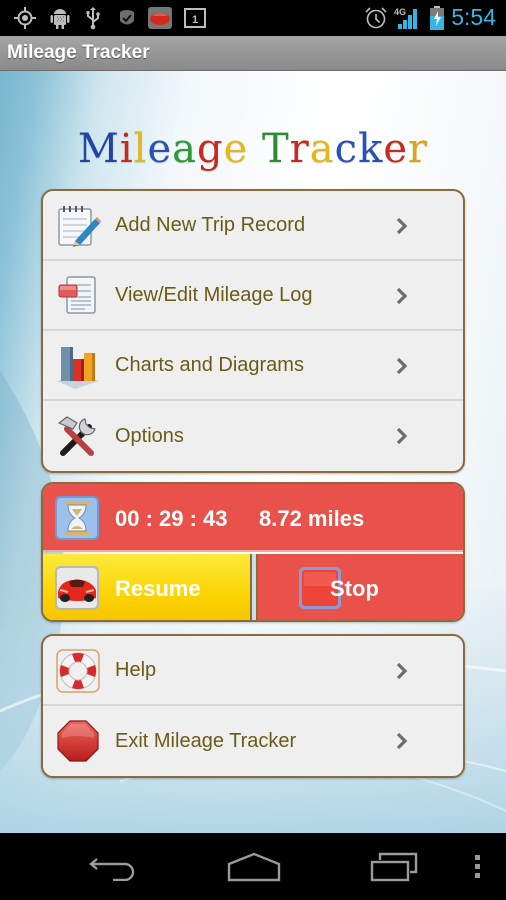 The image size is (506, 900). Describe the element at coordinates (93, 18) in the screenshot. I see `usb-icon` at that location.